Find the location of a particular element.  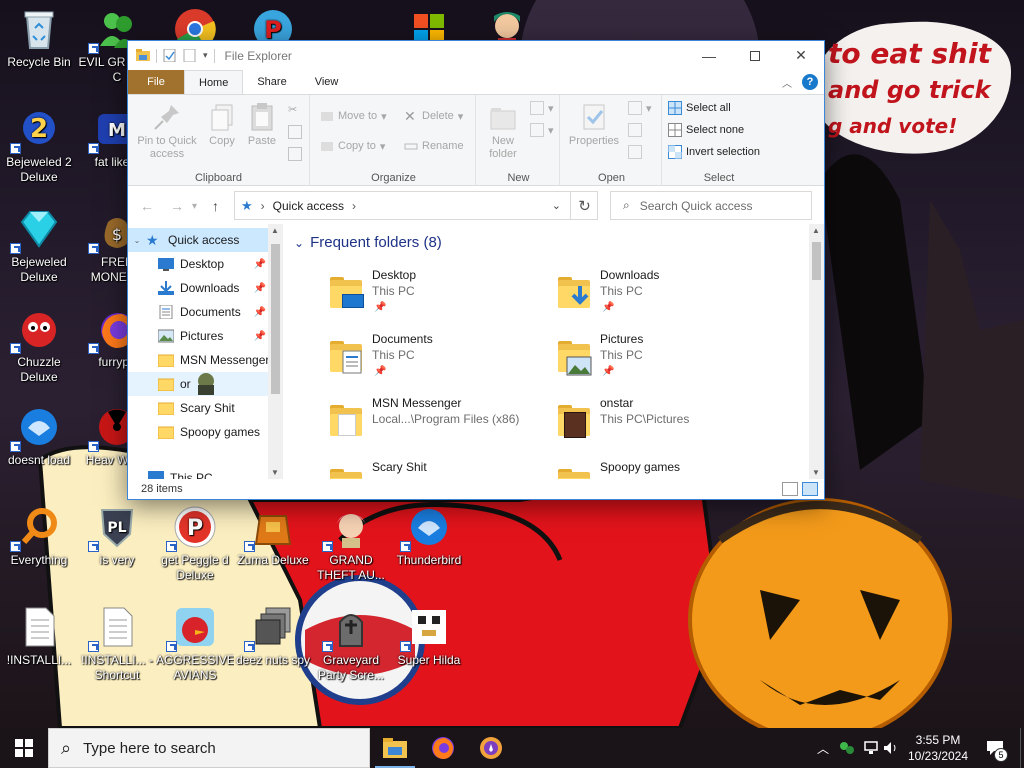

notifications-button: 5 is located at coordinates (995, 748).